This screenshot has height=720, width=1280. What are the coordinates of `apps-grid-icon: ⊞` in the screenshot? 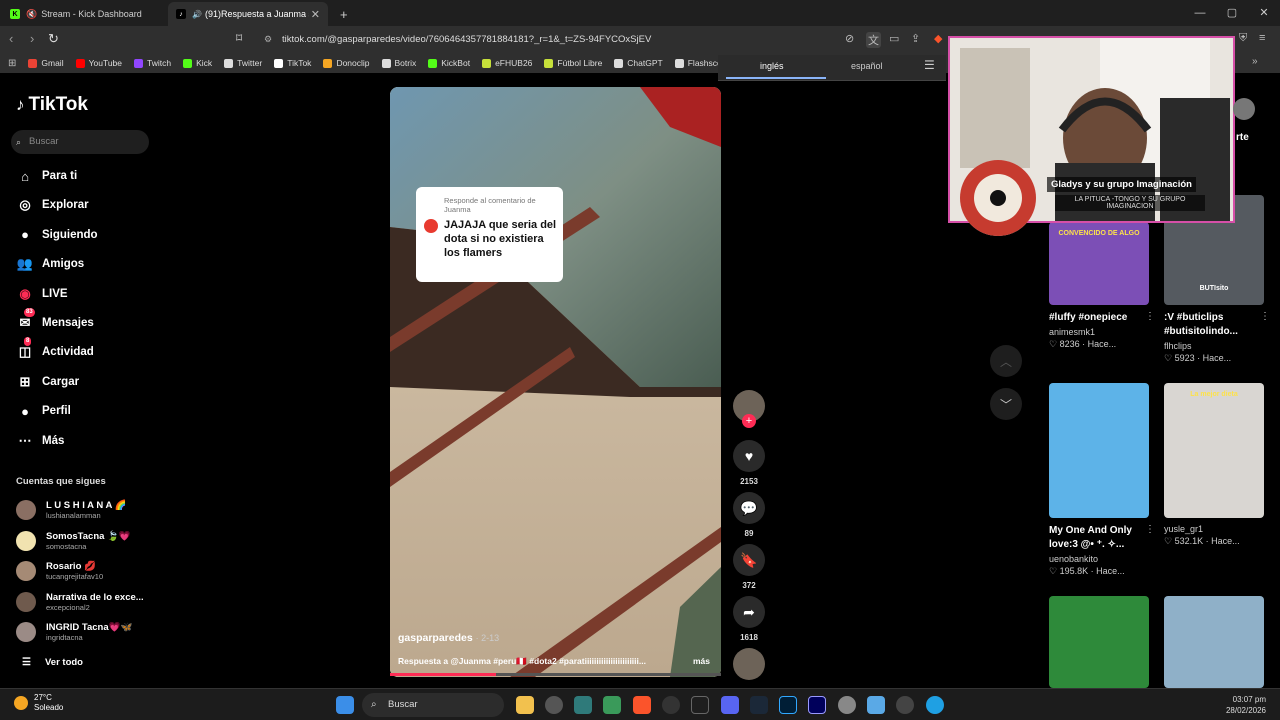 It's located at (12, 63).